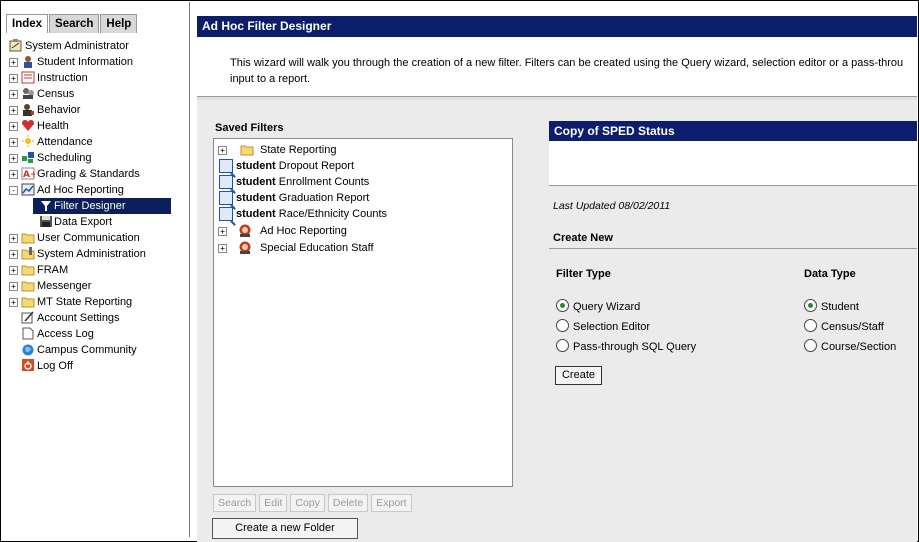 The width and height of the screenshot is (919, 542). I want to click on save-icon, so click(46, 221).